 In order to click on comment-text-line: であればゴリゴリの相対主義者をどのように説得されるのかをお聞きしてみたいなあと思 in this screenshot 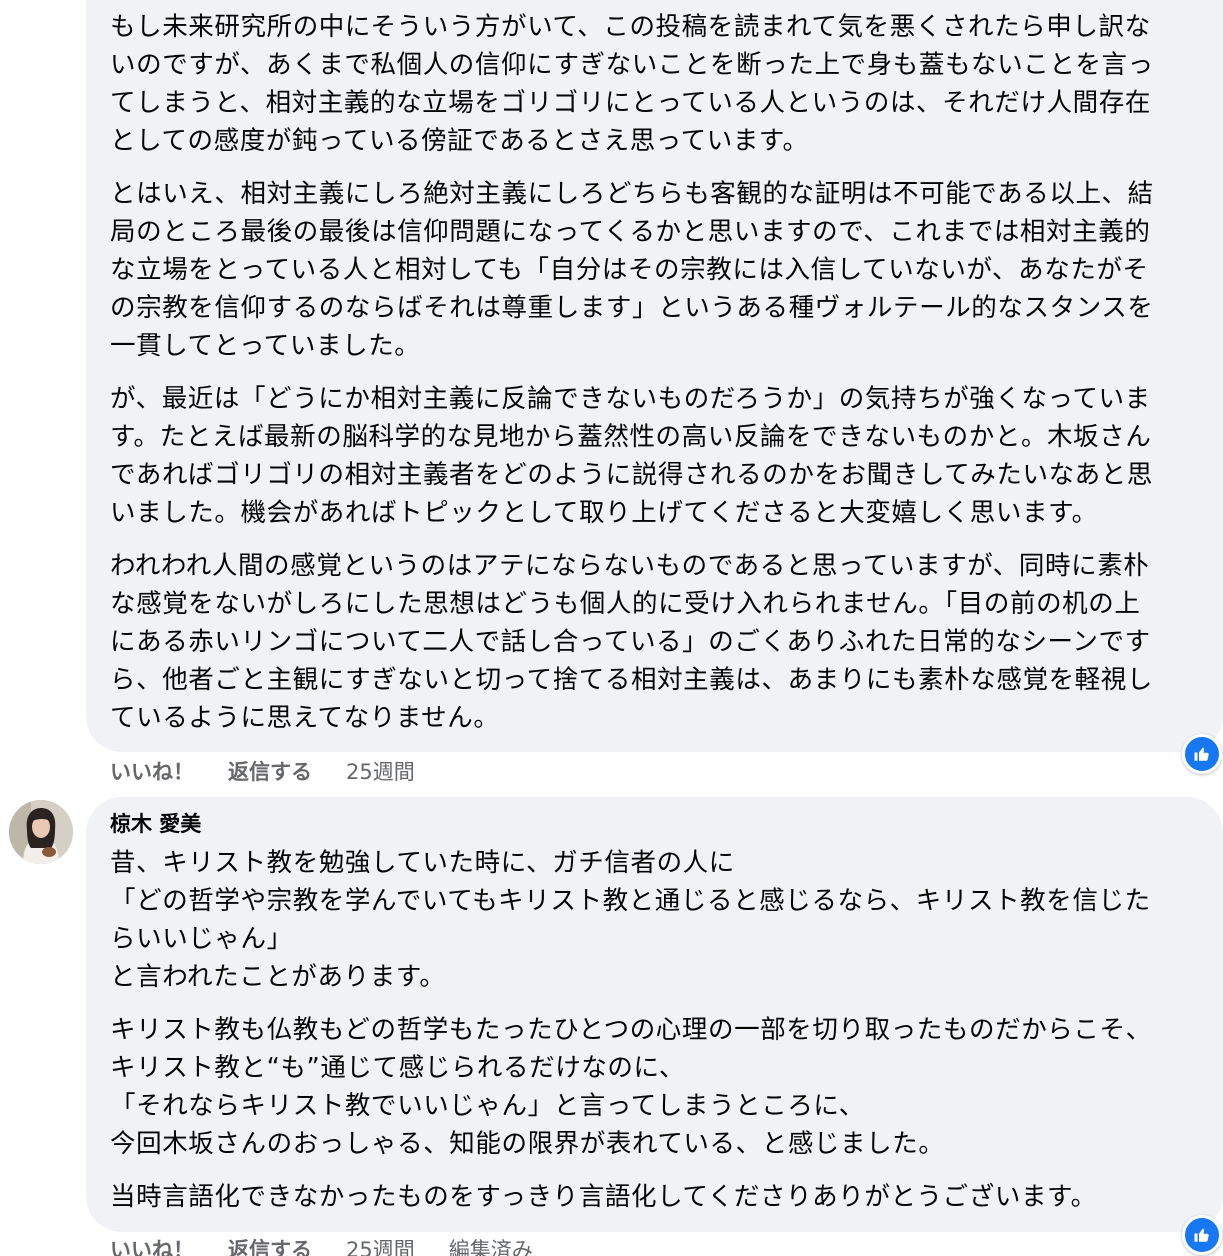, I will do `click(631, 475)`.